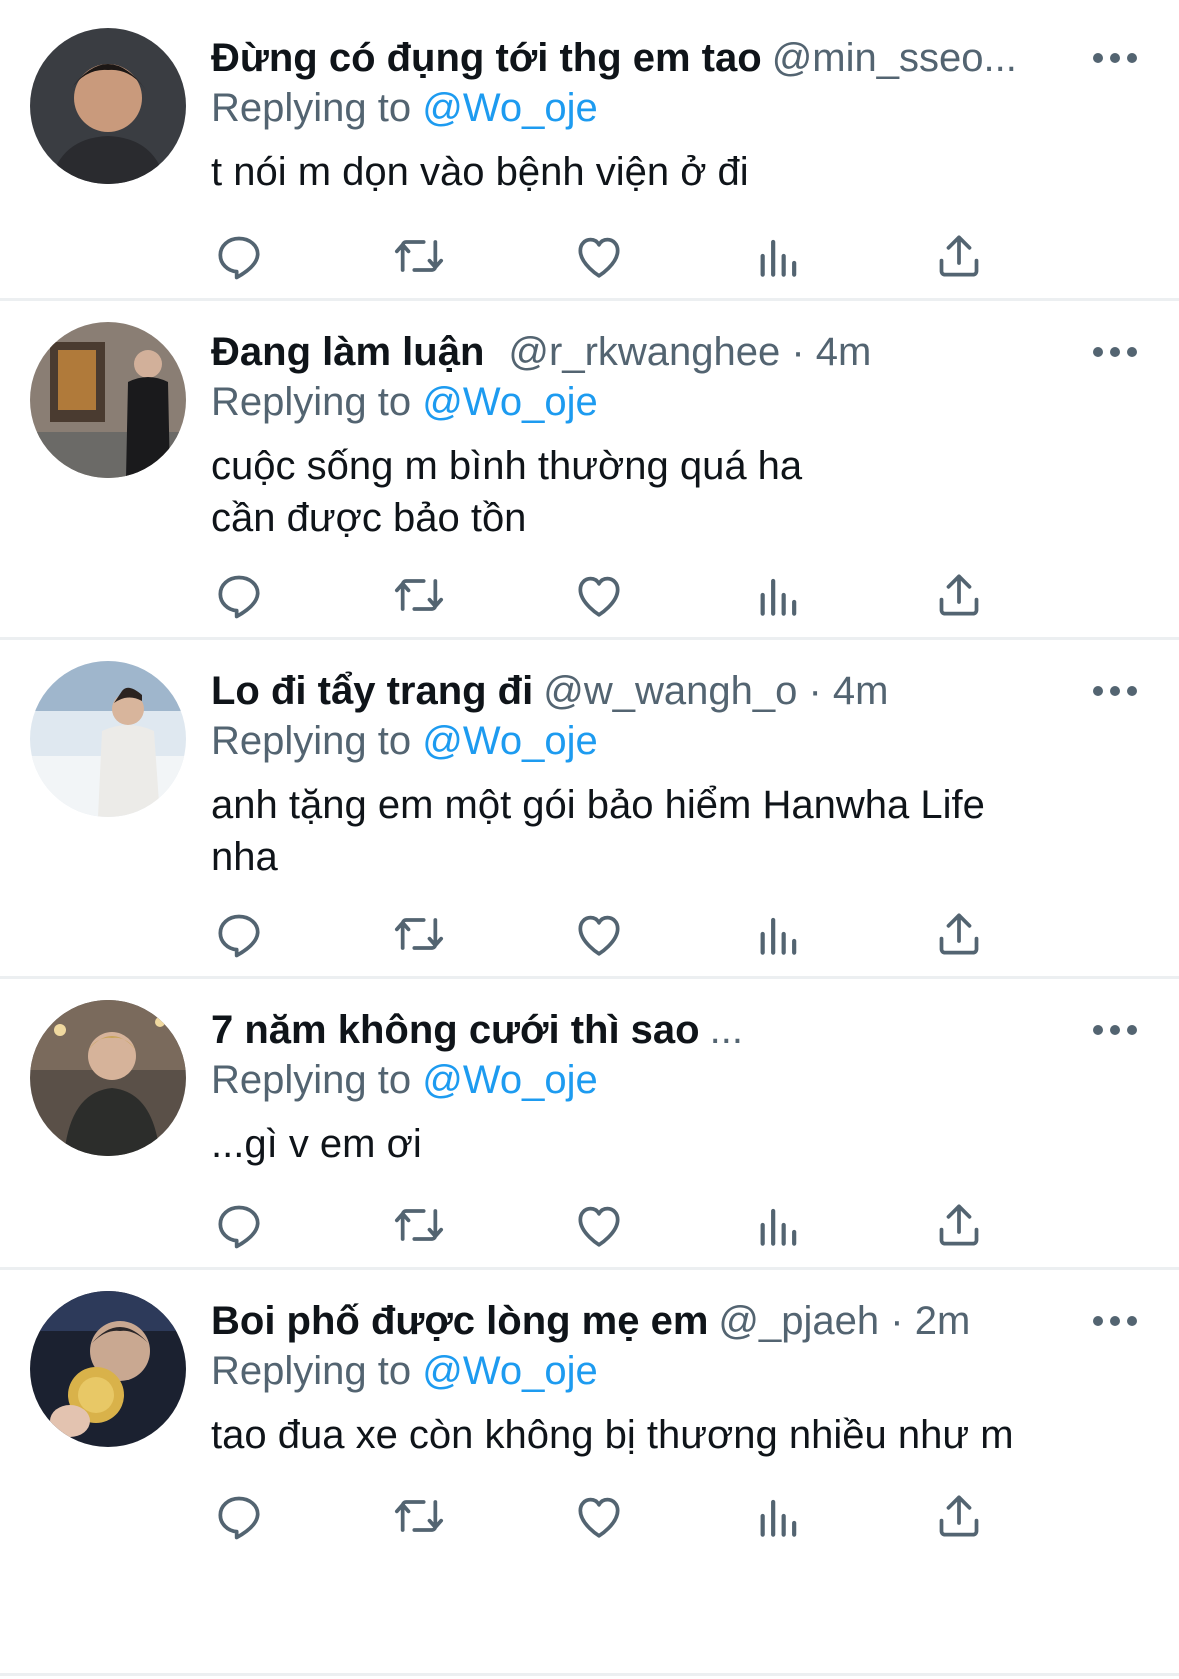 The image size is (1179, 1679). Describe the element at coordinates (480, 172) in the screenshot. I see `tweet-text: t nói m dọn vào bệnh viện ở đi` at that location.